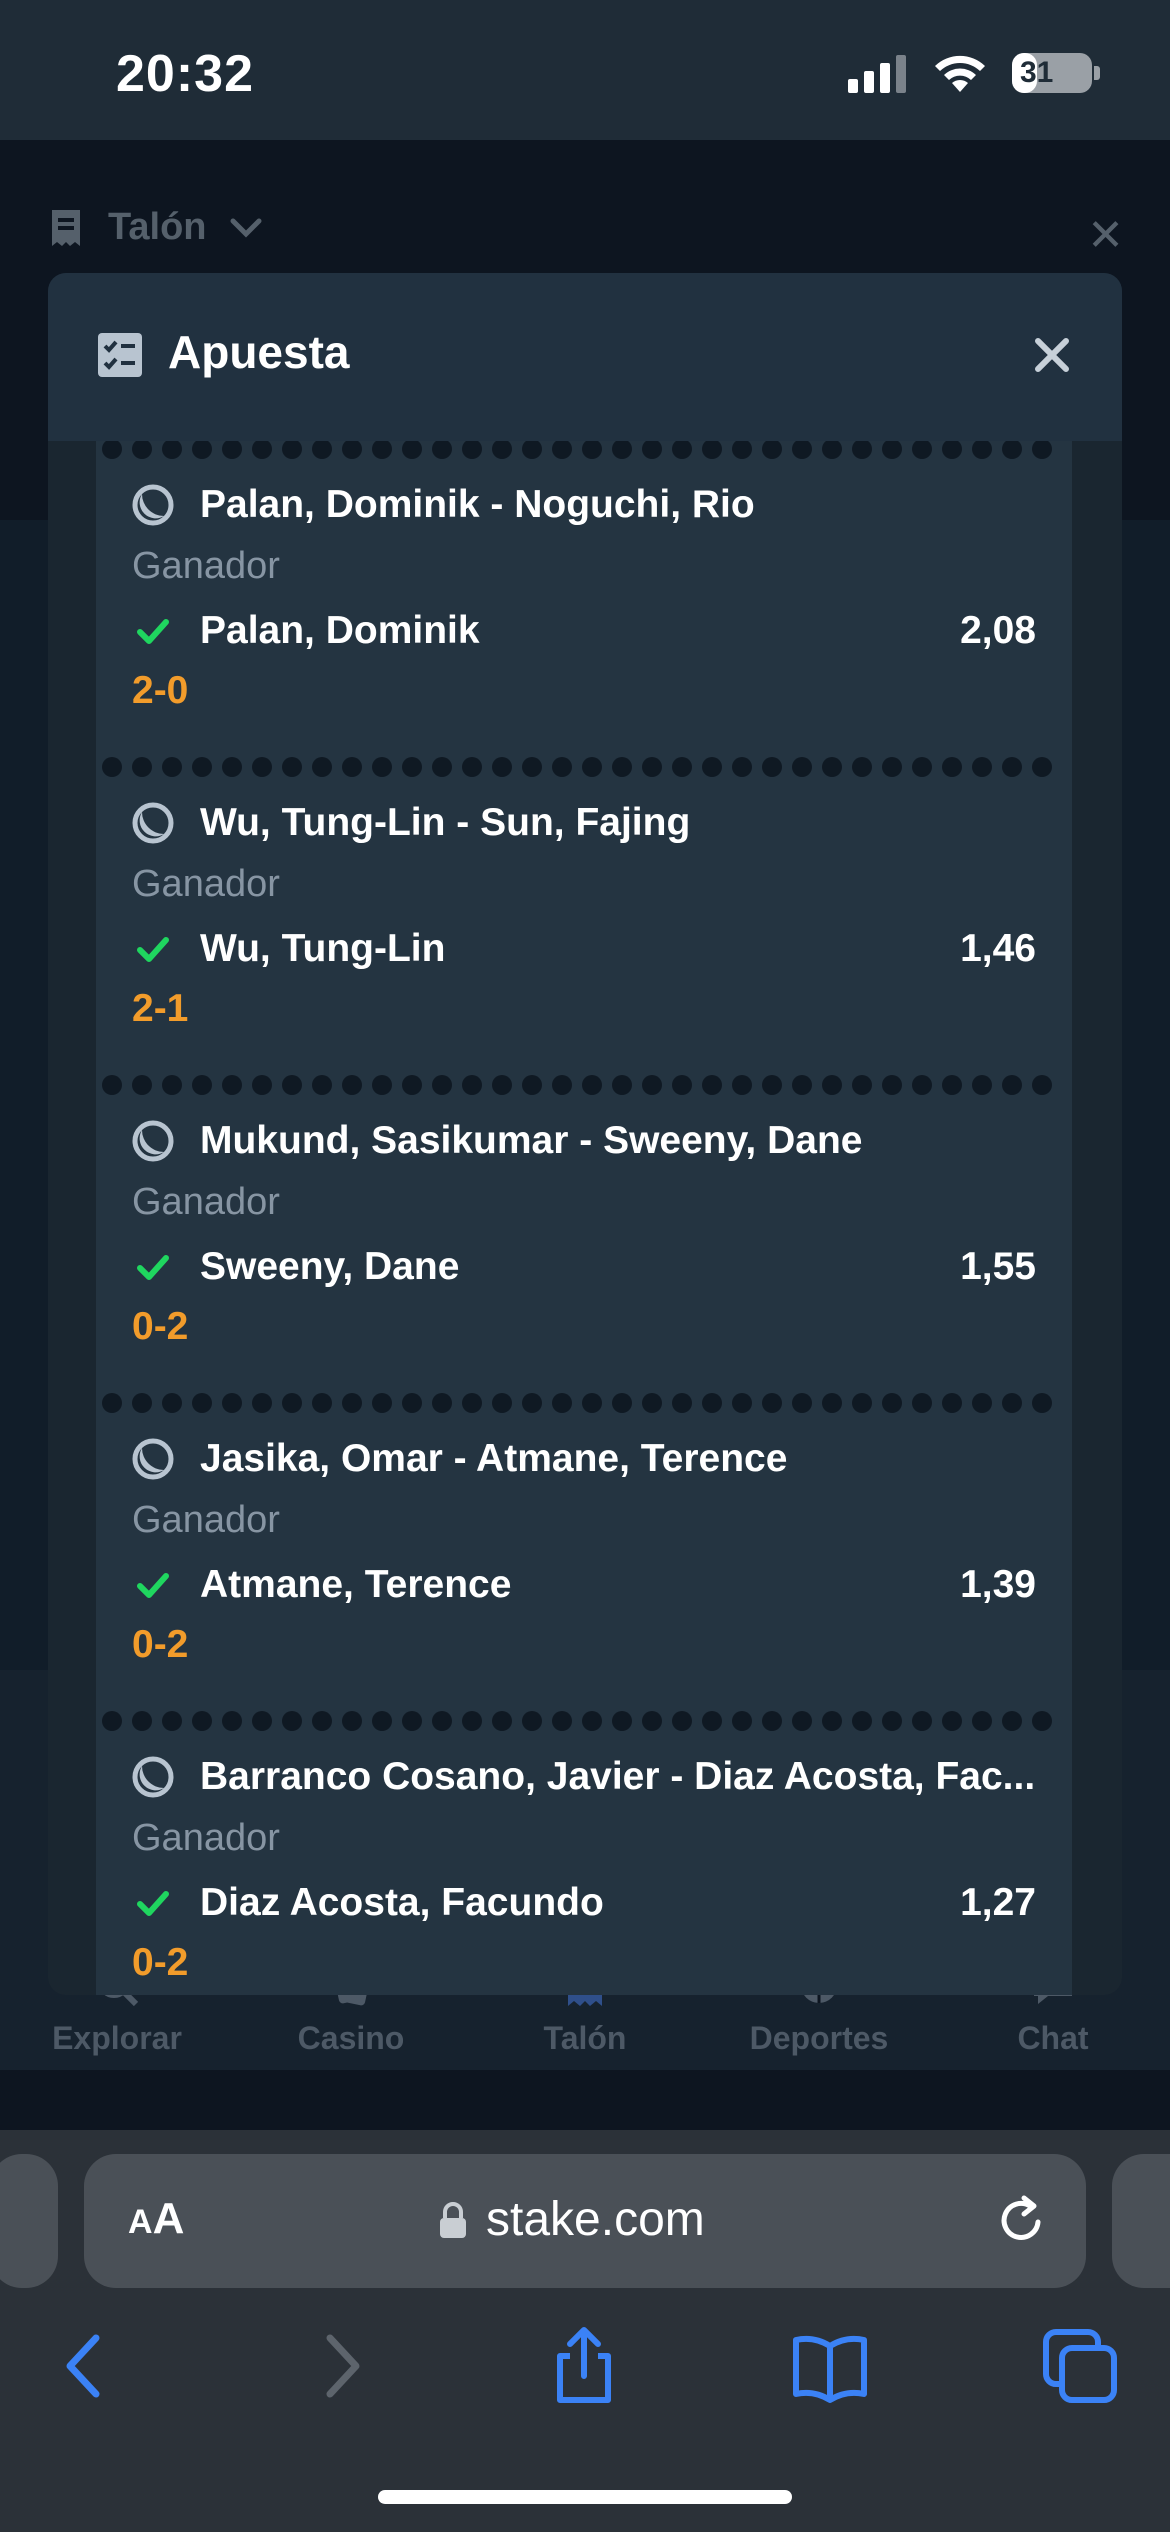  I want to click on signal-icon, so click(877, 74).